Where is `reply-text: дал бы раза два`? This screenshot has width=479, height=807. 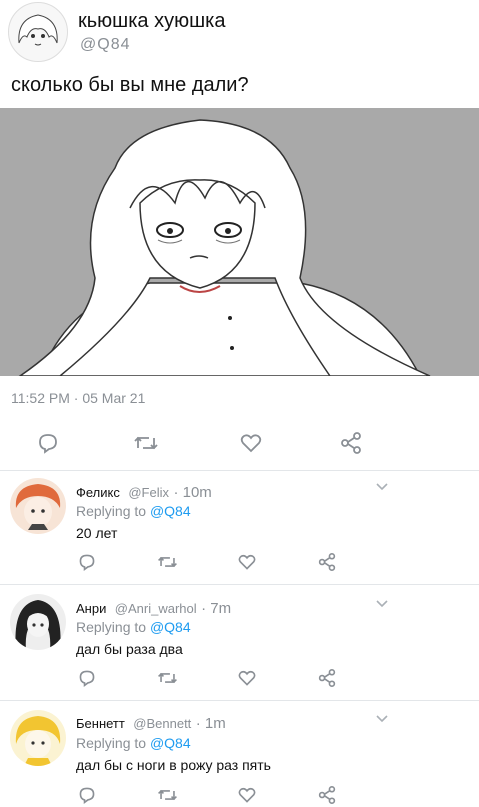
reply-text: дал бы раза два is located at coordinates (129, 649).